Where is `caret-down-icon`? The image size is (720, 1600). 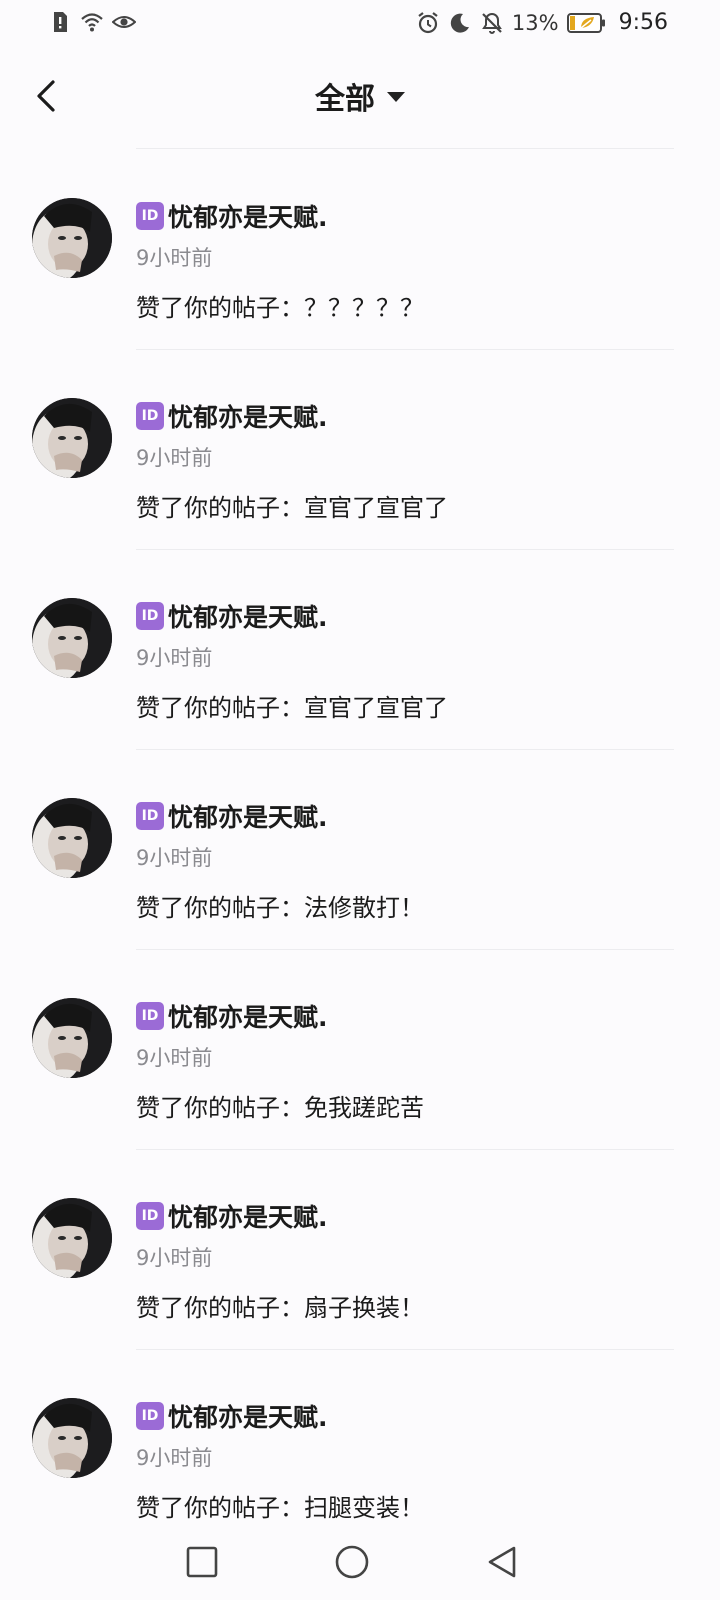 caret-down-icon is located at coordinates (396, 97).